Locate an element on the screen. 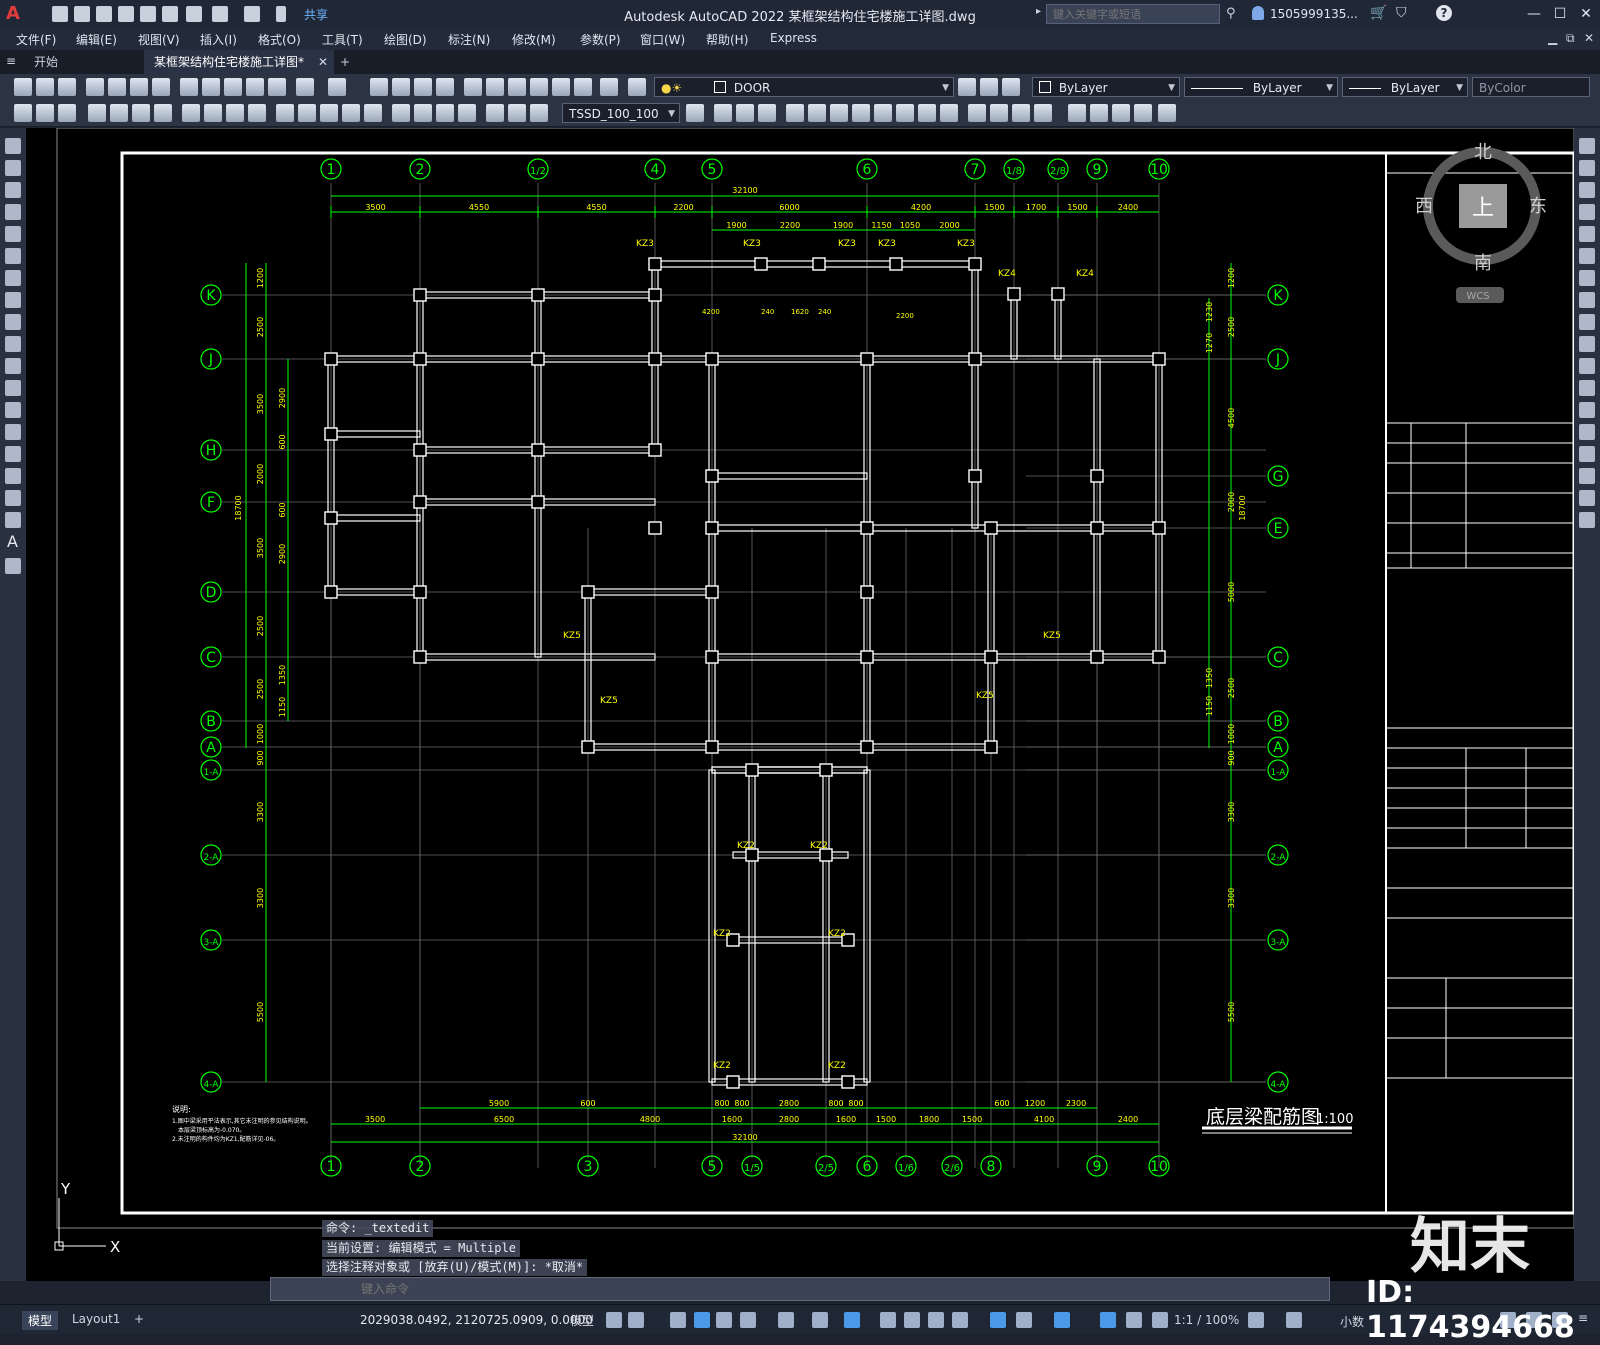 The width and height of the screenshot is (1600, 1345). polyline-icon is located at coordinates (13, 190).